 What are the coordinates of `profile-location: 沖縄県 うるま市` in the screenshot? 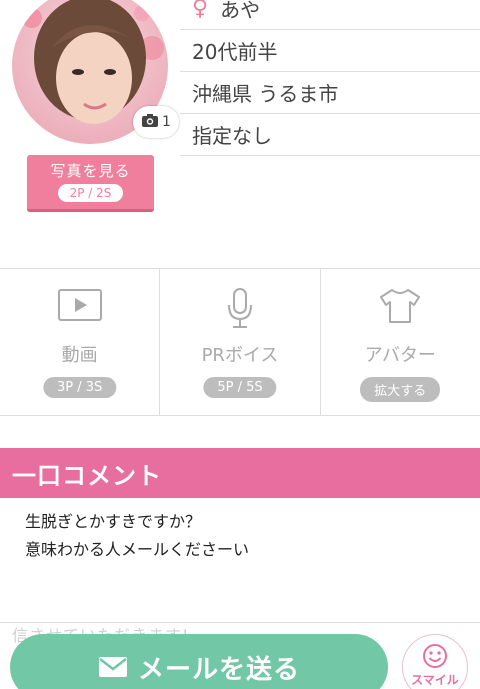 It's located at (330, 93).